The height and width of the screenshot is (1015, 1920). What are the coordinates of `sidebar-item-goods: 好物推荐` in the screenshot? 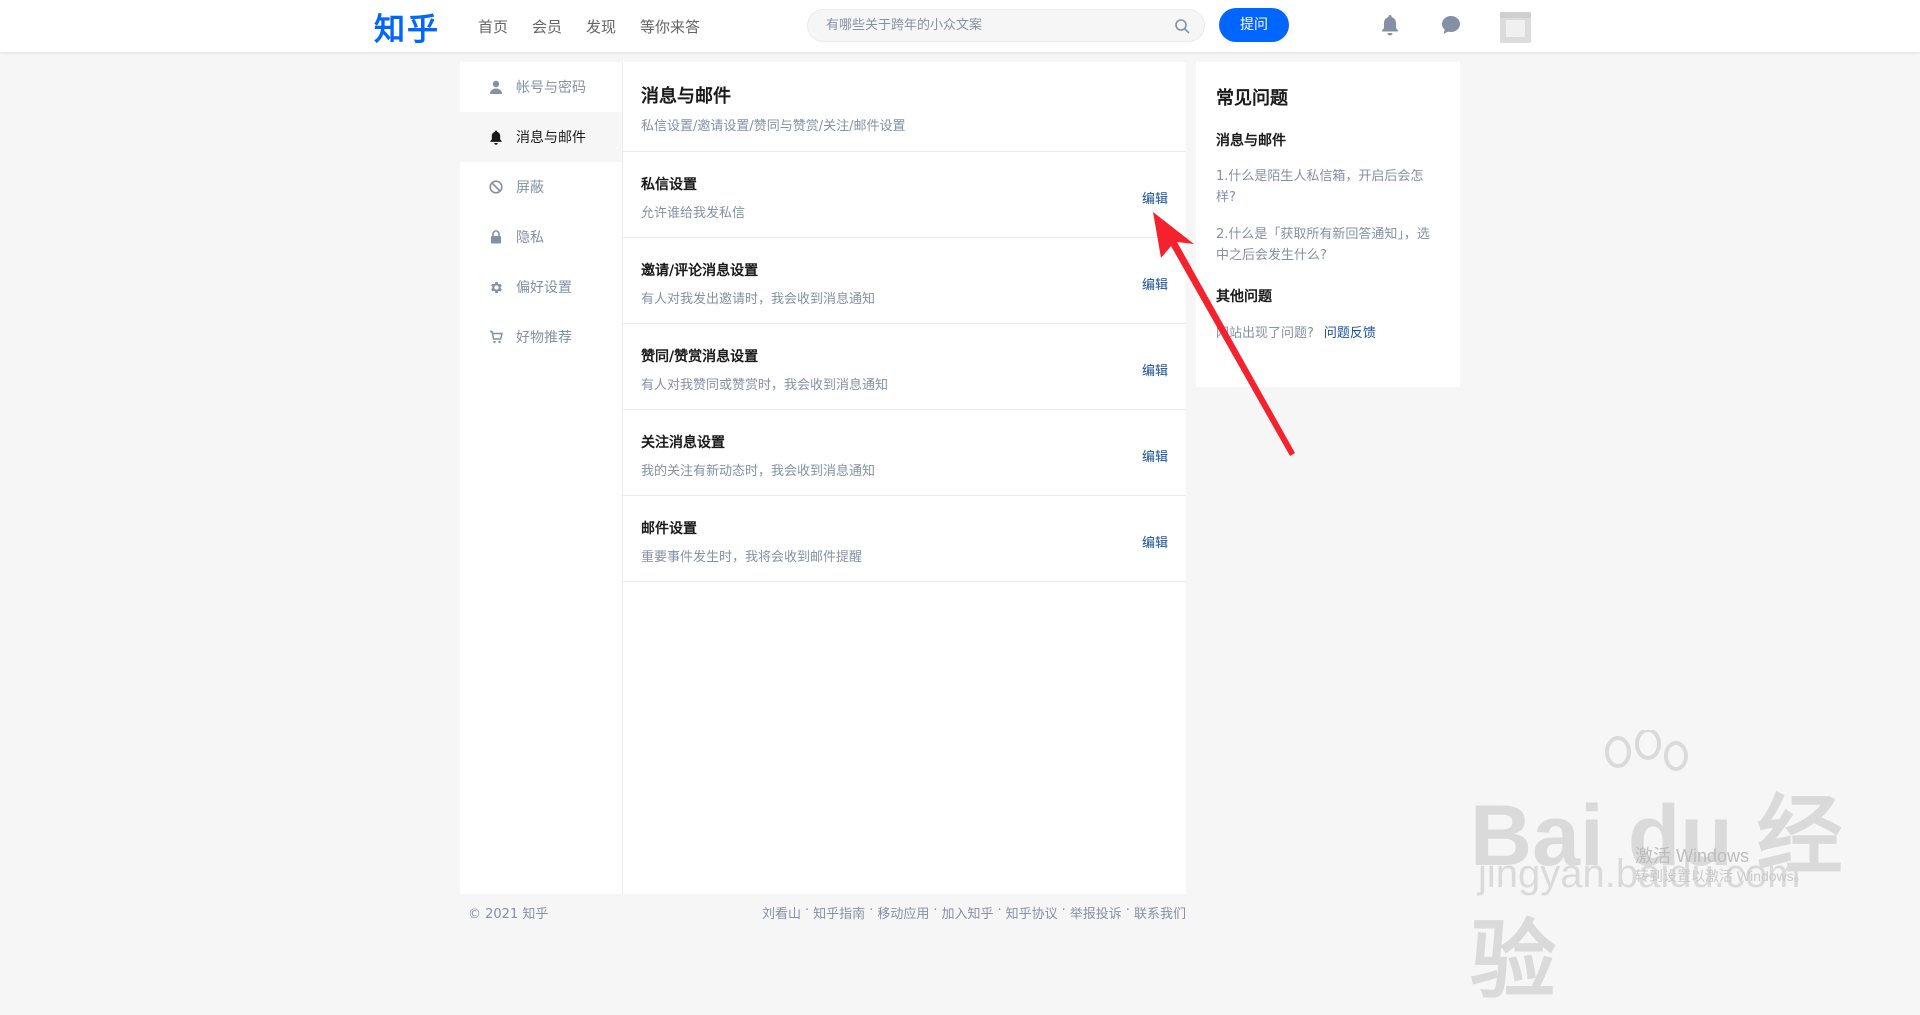 It's located at (541, 337).